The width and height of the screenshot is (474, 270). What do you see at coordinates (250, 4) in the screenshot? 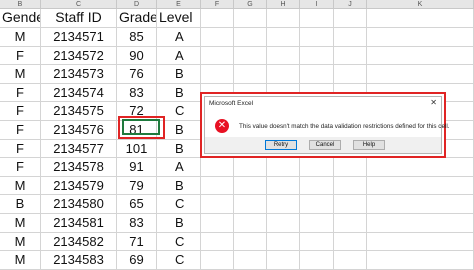
I see `column-header-g: G` at bounding box center [250, 4].